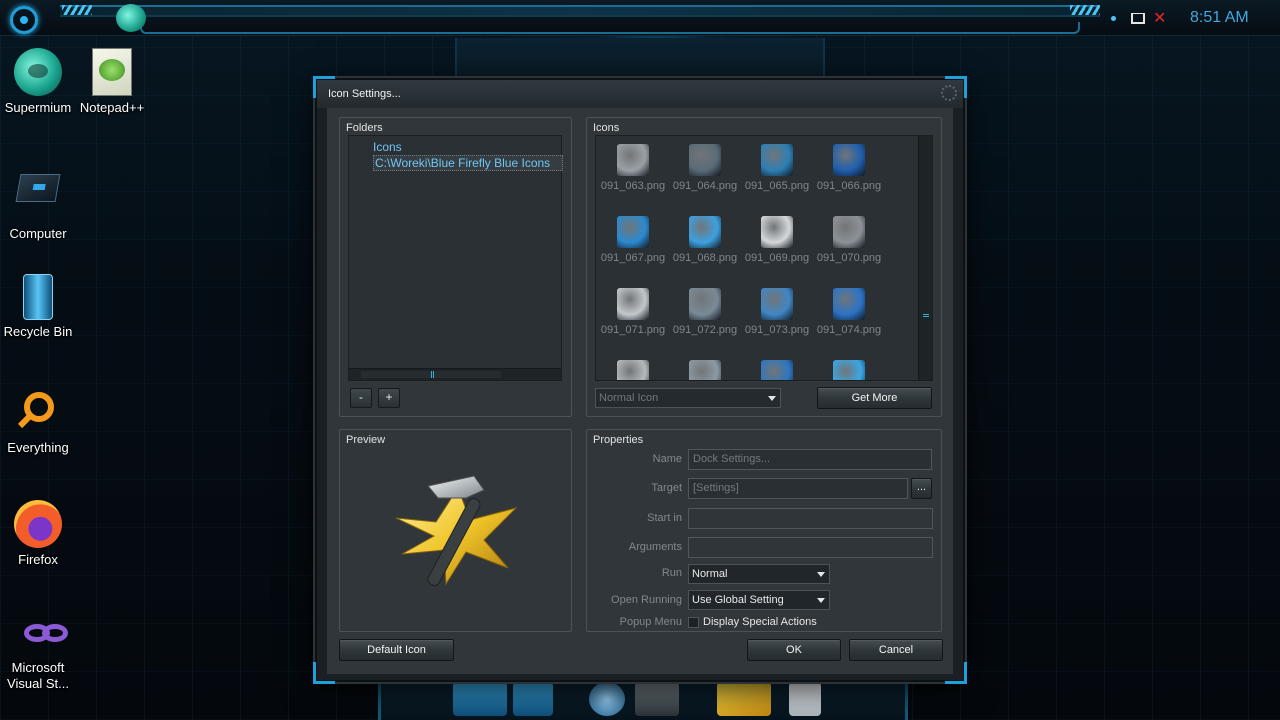  Describe the element at coordinates (874, 398) in the screenshot. I see `get-more-button: Get More` at that location.